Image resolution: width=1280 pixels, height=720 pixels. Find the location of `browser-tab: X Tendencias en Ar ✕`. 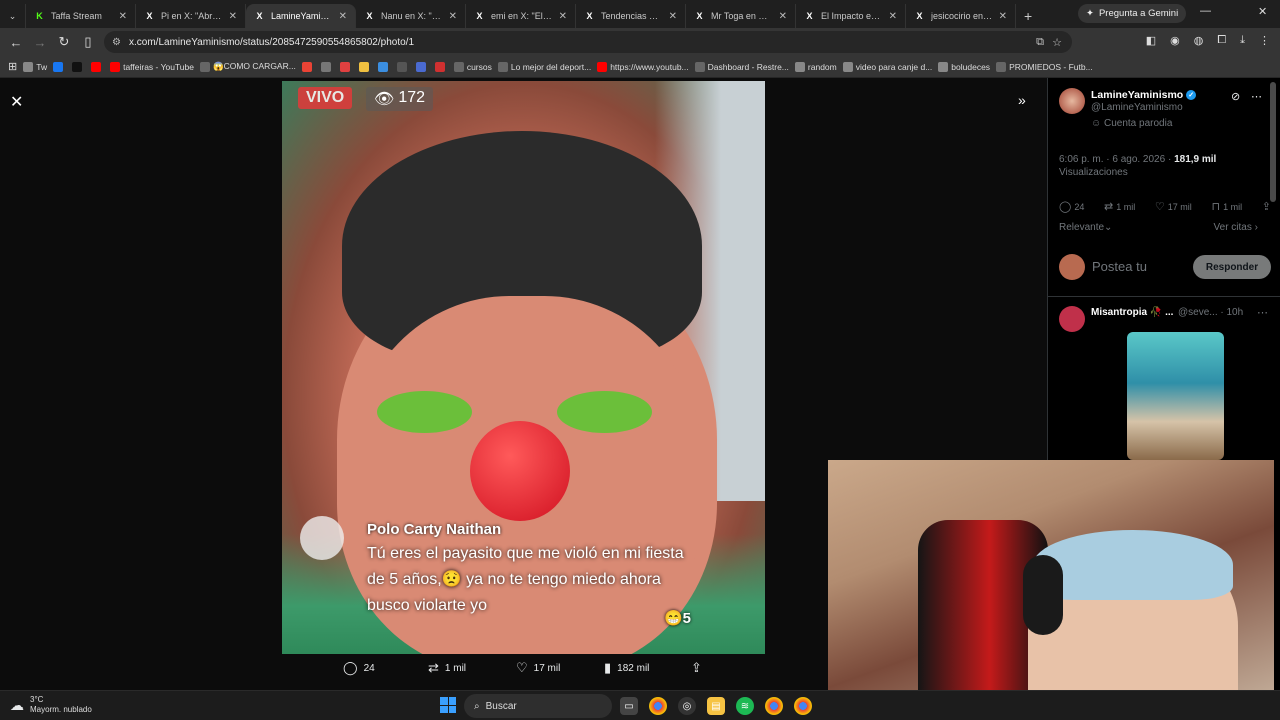

browser-tab: X Tendencias en Ar ✕ is located at coordinates (631, 16).